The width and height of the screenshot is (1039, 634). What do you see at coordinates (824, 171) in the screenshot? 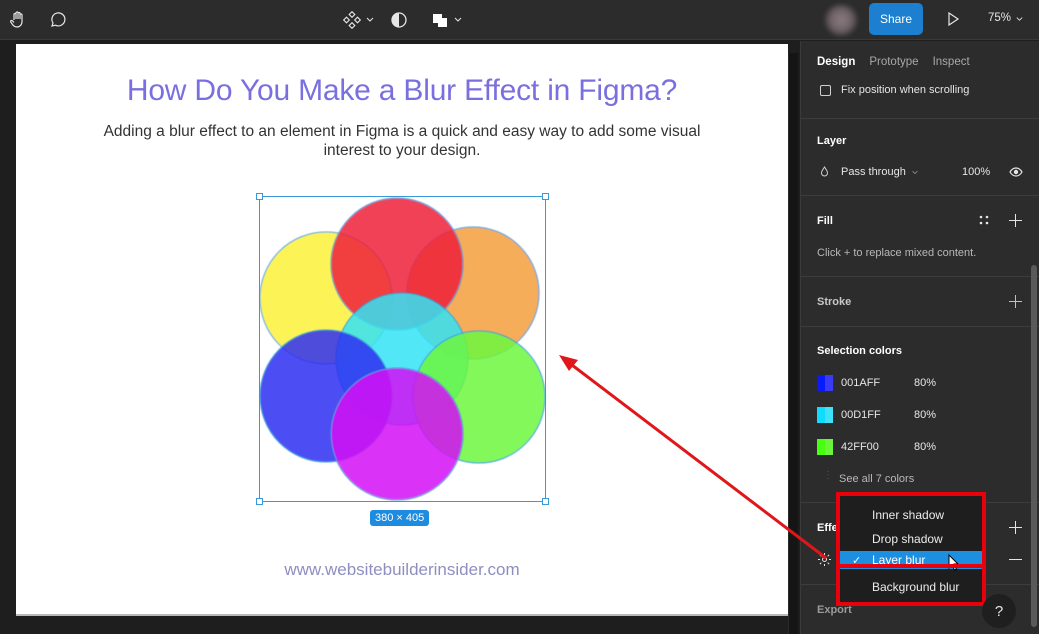
I see `blend-mode-icon` at bounding box center [824, 171].